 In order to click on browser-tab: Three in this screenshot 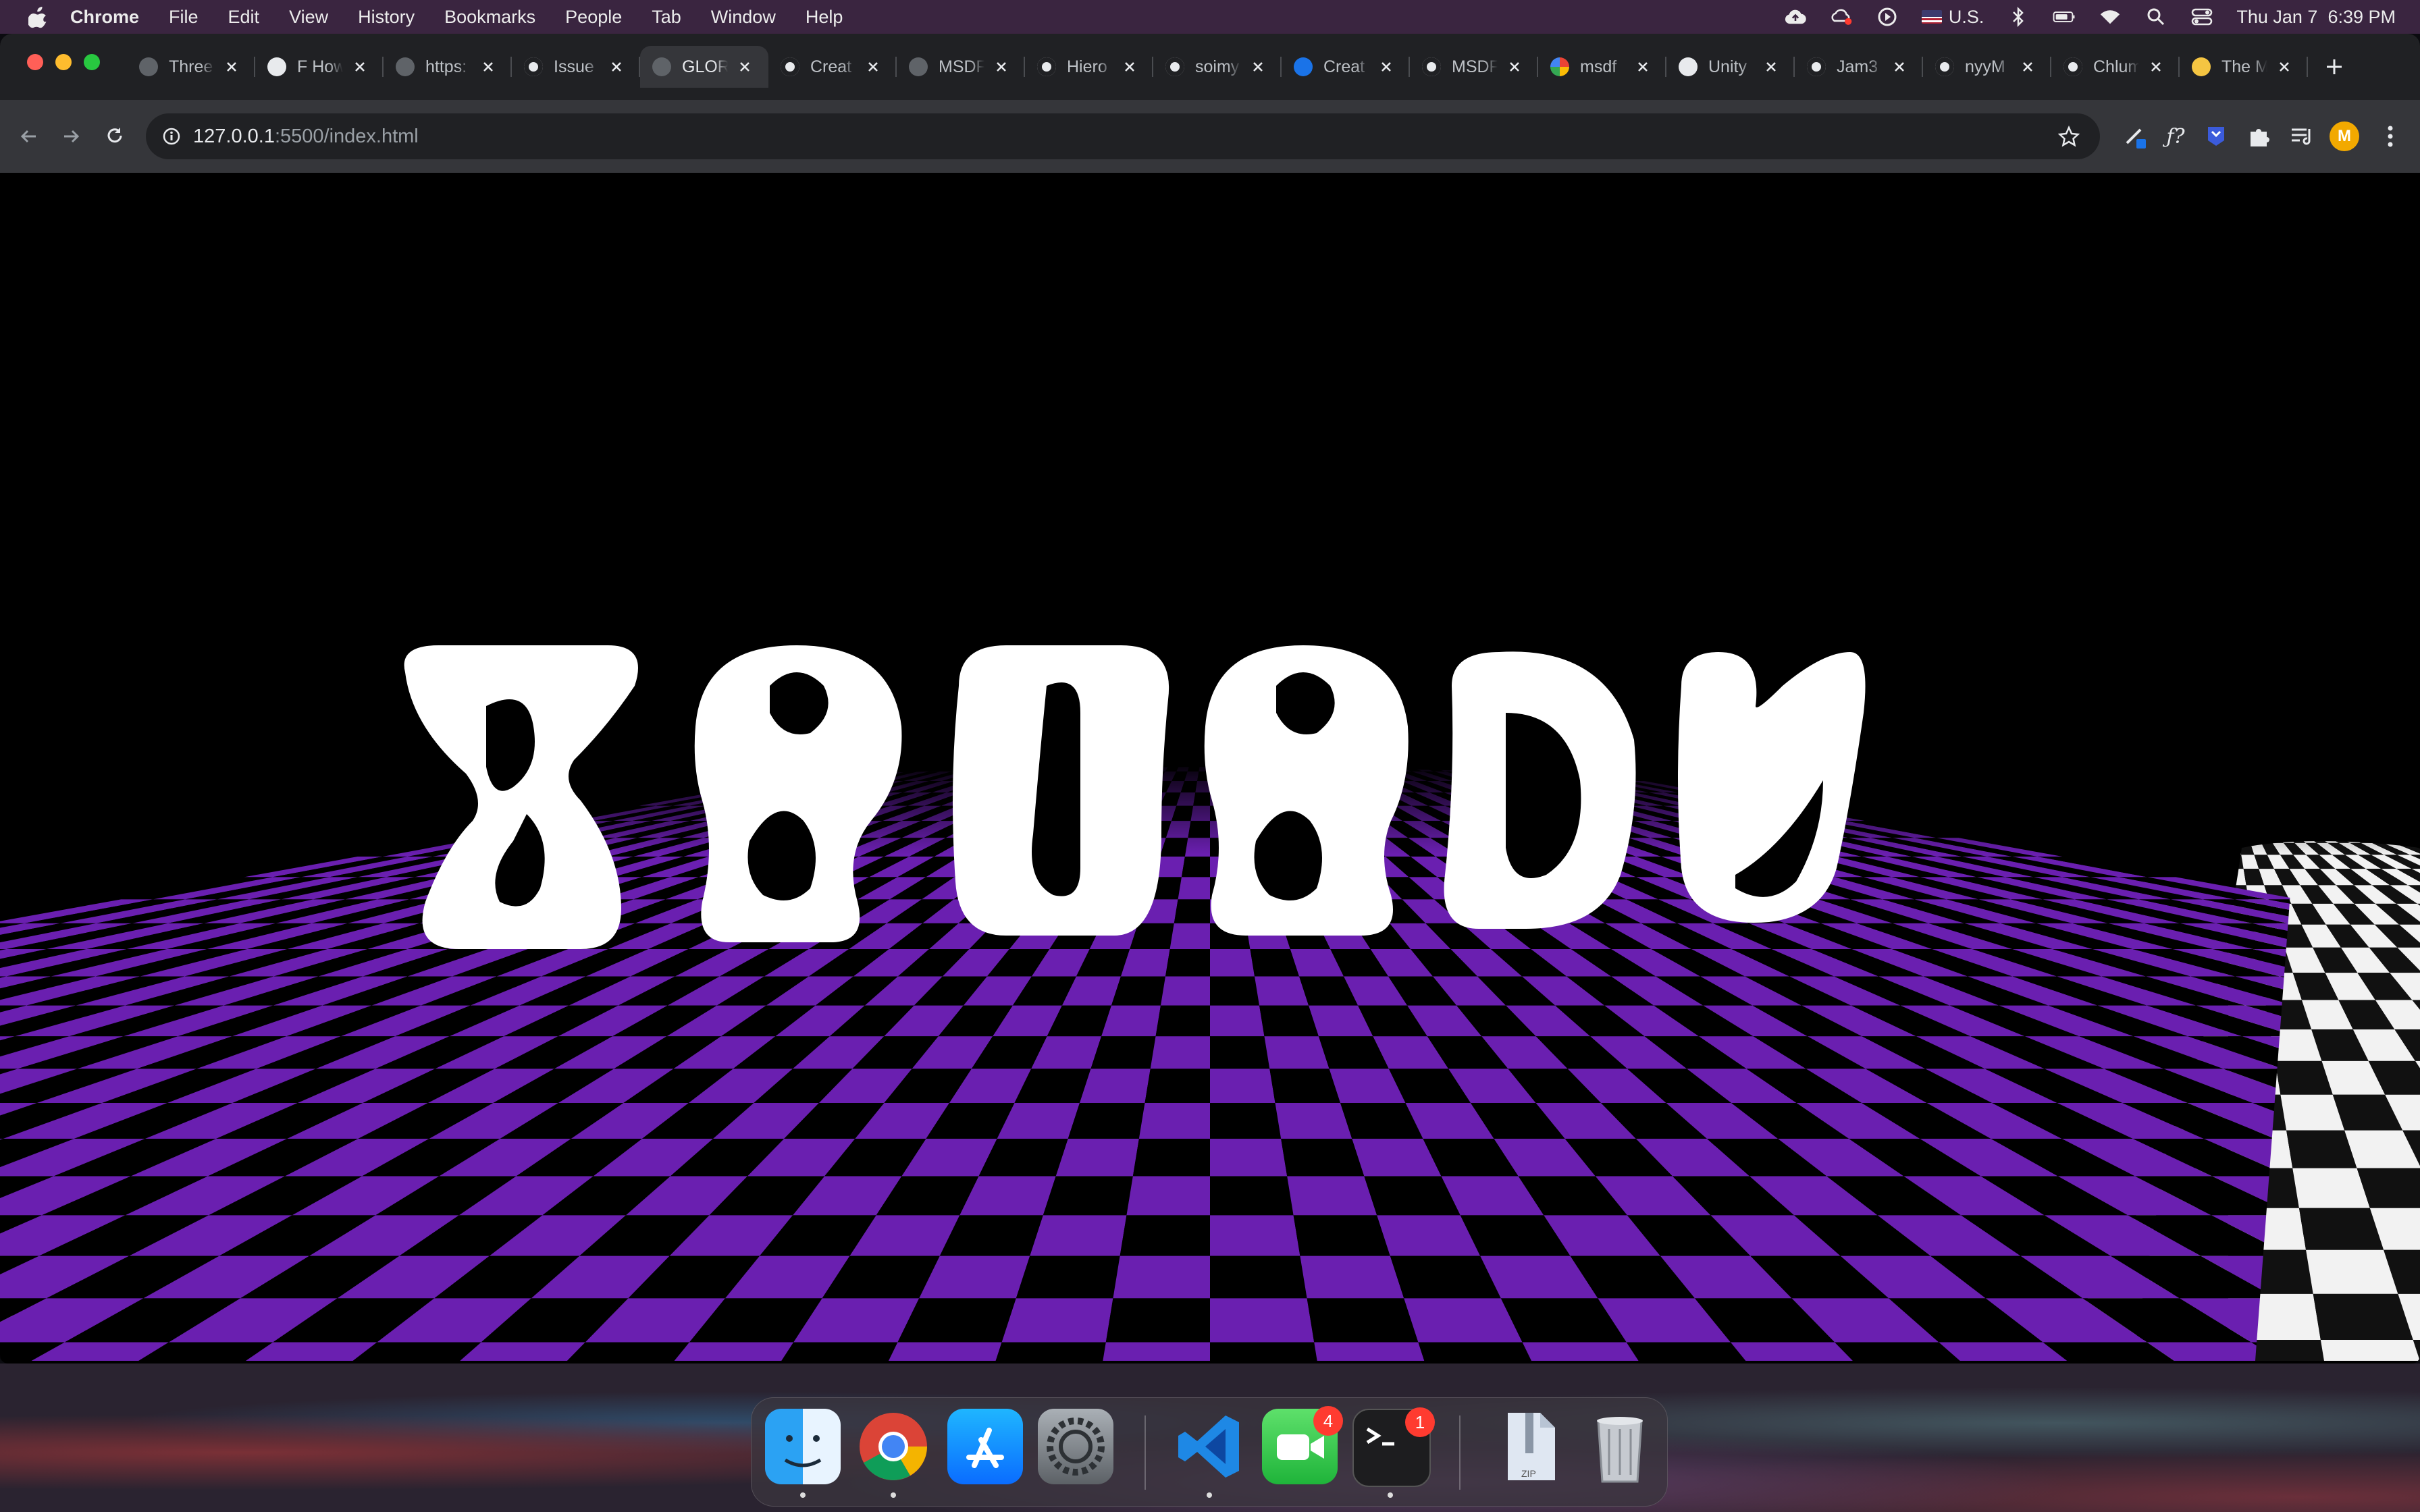, I will do `click(191, 67)`.